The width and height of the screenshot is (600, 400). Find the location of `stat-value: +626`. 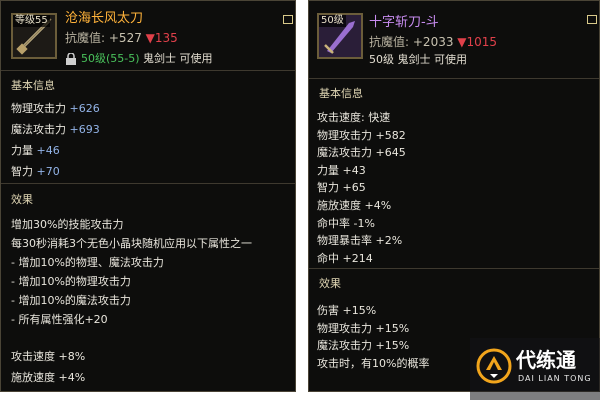

stat-value: +626 is located at coordinates (84, 108).